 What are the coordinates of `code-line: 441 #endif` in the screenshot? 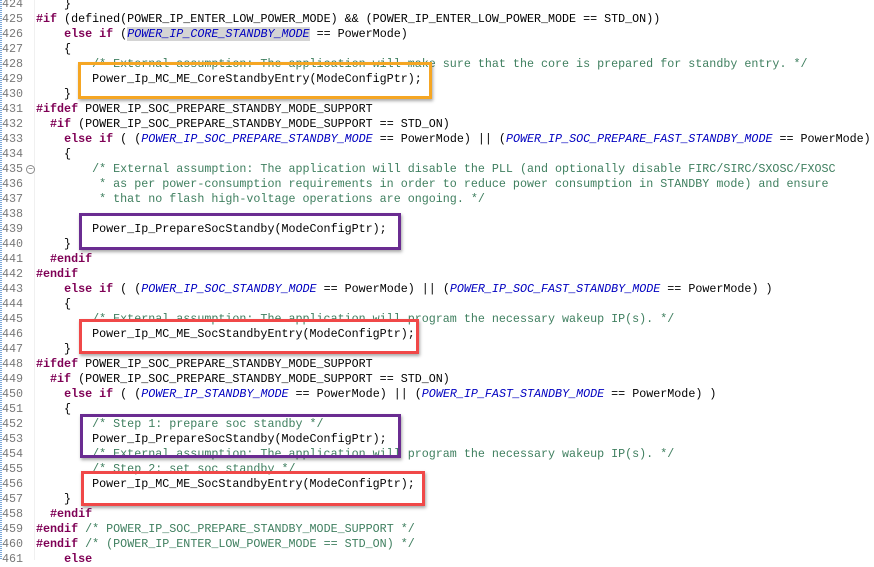 It's located at (437, 259).